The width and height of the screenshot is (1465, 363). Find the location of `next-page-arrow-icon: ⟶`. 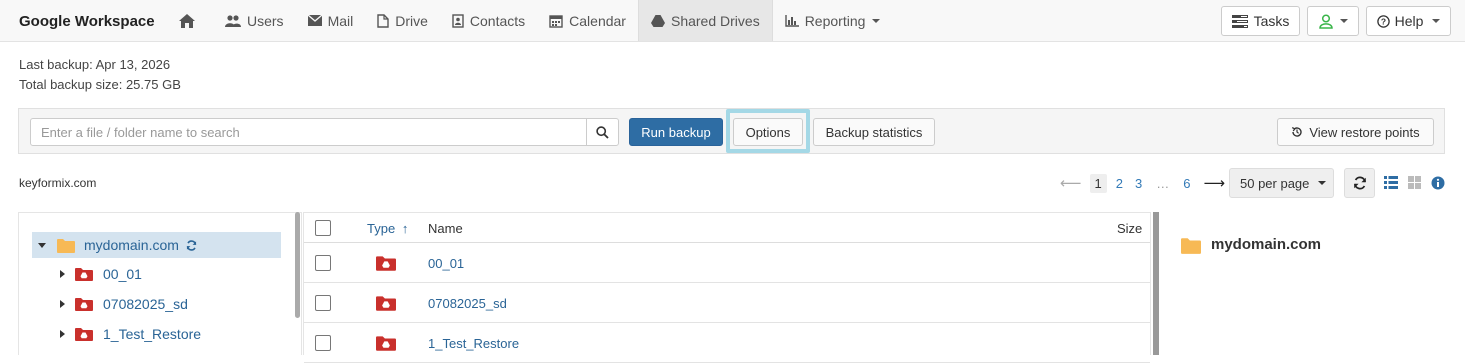

next-page-arrow-icon: ⟶ is located at coordinates (1214, 183).